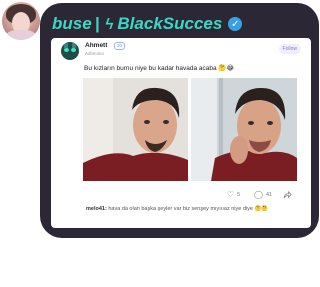 The height and width of the screenshot is (287, 320). What do you see at coordinates (21, 21) in the screenshot?
I see `channel-avatar` at bounding box center [21, 21].